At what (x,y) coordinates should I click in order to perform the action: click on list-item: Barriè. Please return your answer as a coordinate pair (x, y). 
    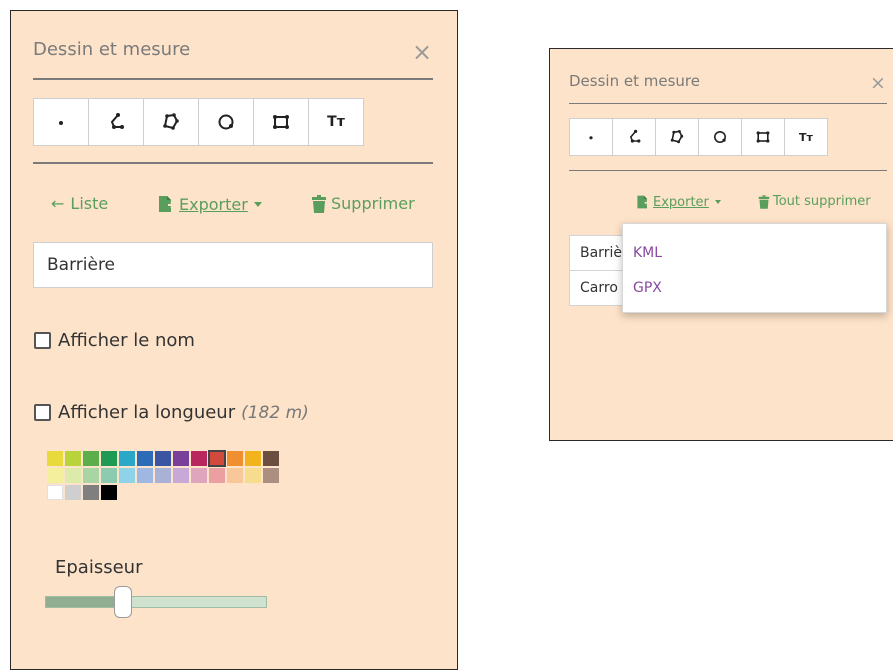
    Looking at the image, I should click on (599, 253).